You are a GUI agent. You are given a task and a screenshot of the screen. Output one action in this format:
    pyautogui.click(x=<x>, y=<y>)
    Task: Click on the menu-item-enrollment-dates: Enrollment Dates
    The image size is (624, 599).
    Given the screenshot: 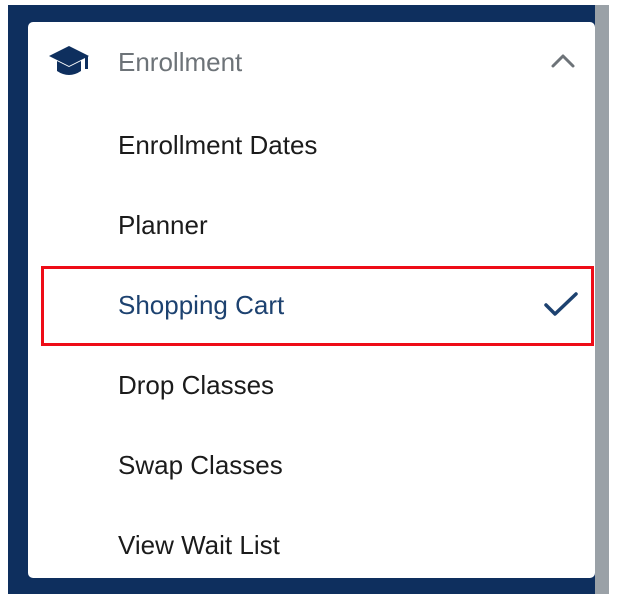 What is the action you would take?
    pyautogui.click(x=311, y=146)
    